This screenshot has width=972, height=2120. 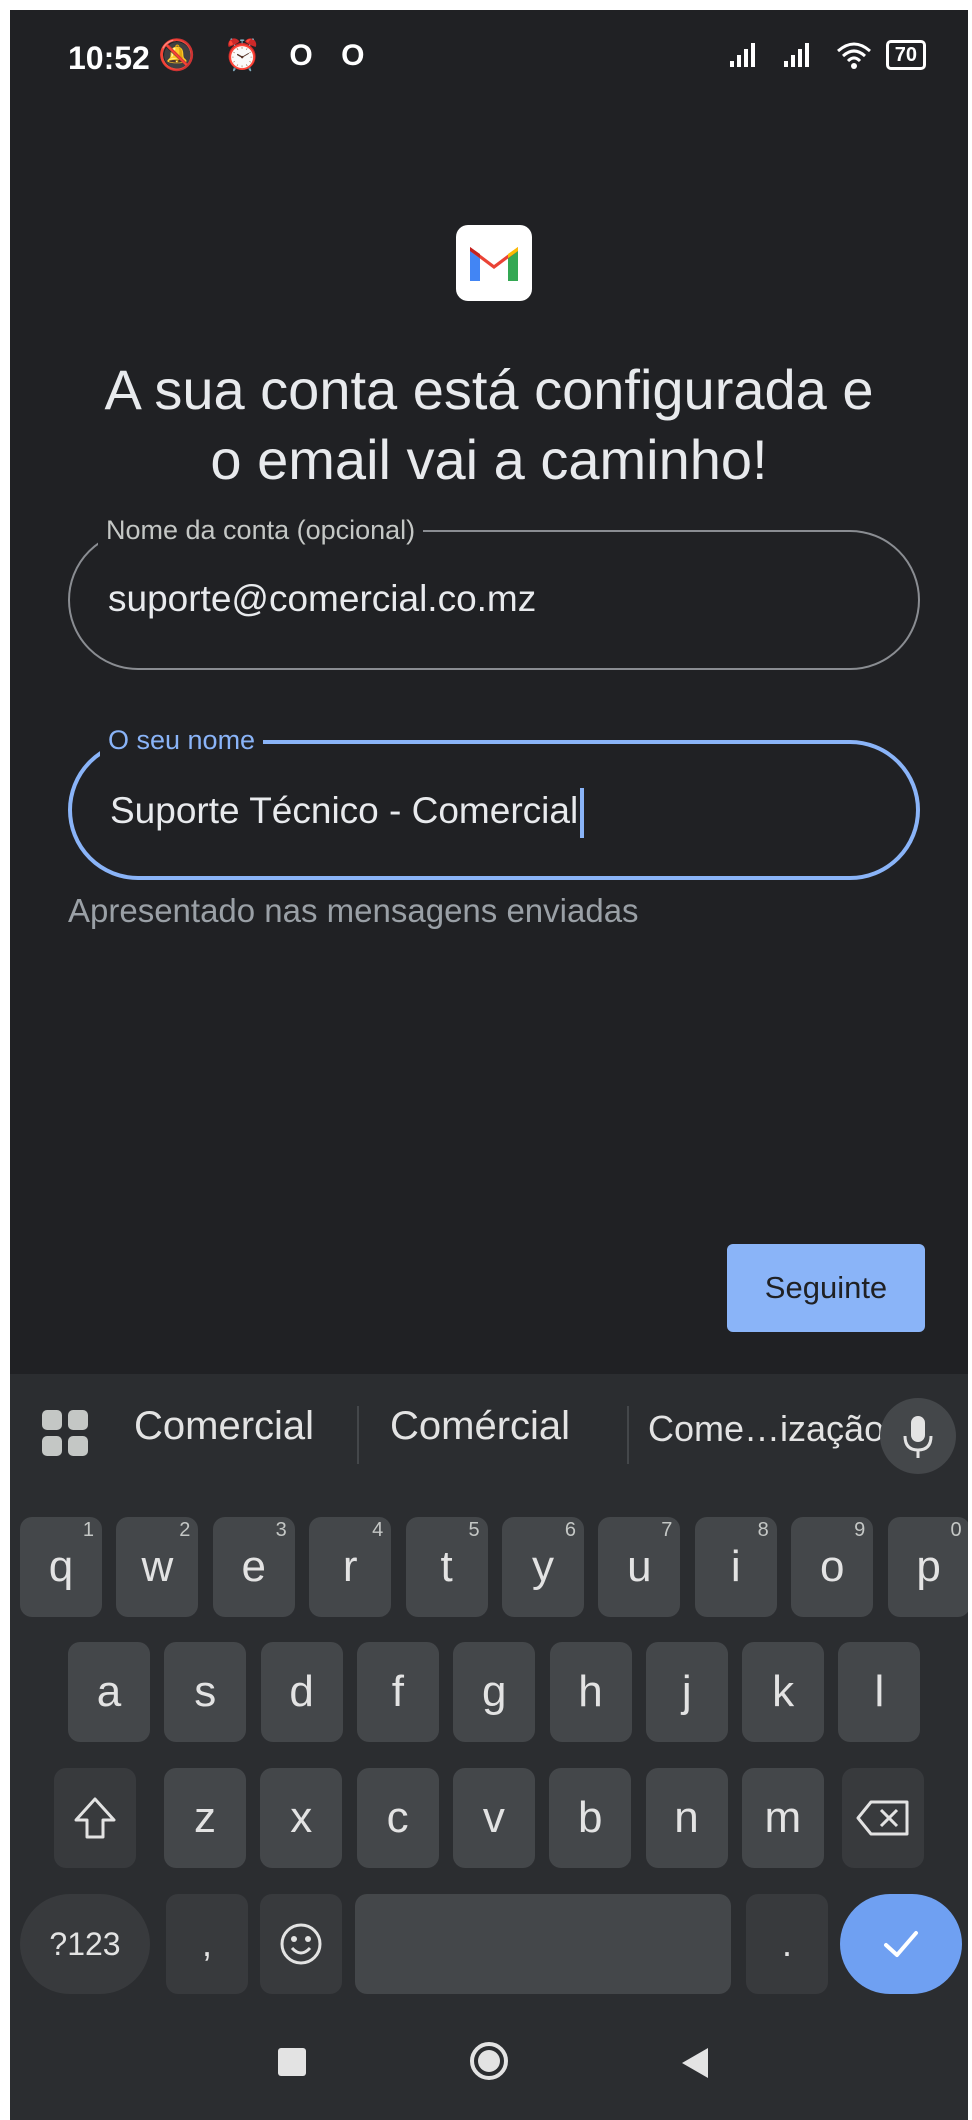 I want to click on helper-text: Apresentado nas mensagens enviadas, so click(x=353, y=910).